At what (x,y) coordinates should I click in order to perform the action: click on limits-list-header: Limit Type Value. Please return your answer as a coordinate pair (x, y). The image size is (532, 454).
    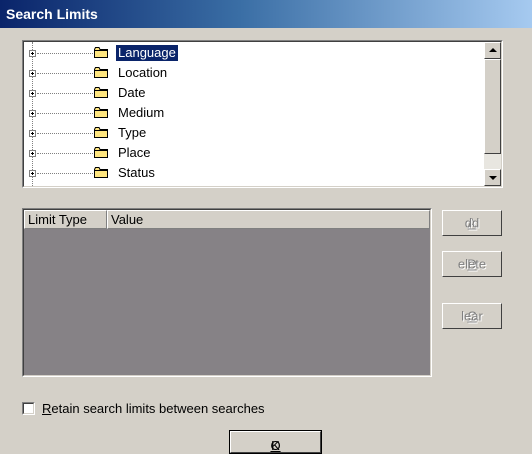
    Looking at the image, I should click on (227, 219).